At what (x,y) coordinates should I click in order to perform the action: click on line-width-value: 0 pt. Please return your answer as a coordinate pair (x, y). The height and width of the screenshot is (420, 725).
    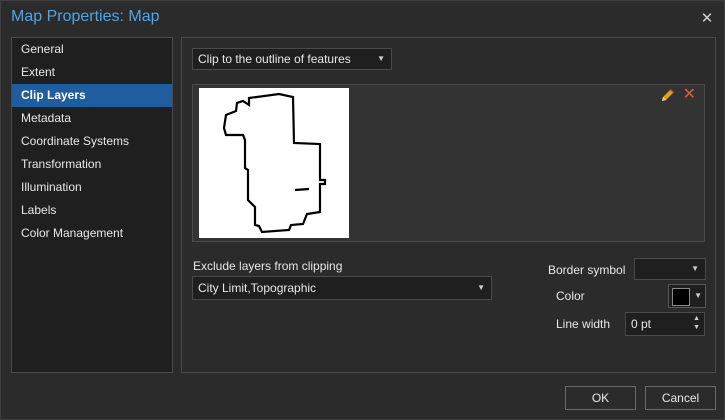
    Looking at the image, I should click on (641, 324).